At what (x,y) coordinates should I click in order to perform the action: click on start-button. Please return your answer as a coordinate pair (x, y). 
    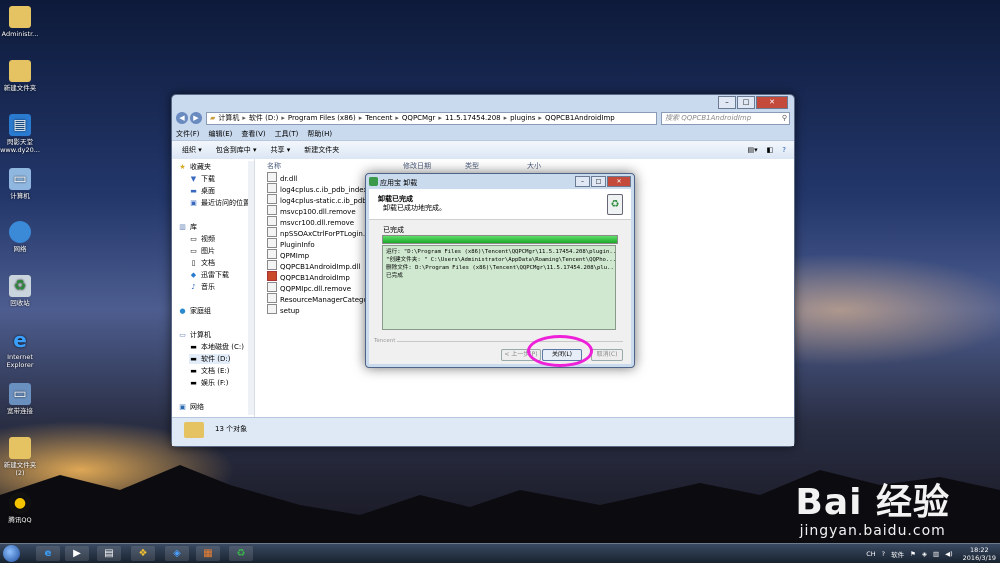
    Looking at the image, I should click on (11, 553).